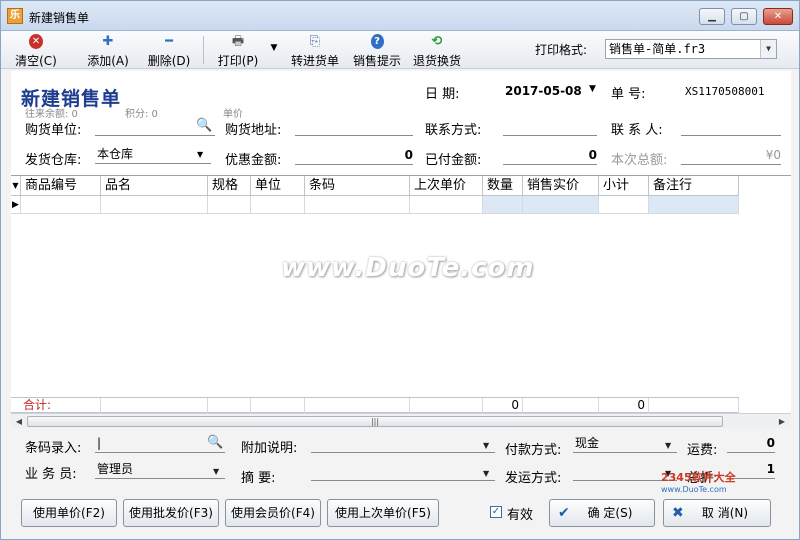 This screenshot has height=540, width=800. I want to click on payment-select: 现金, so click(625, 444).